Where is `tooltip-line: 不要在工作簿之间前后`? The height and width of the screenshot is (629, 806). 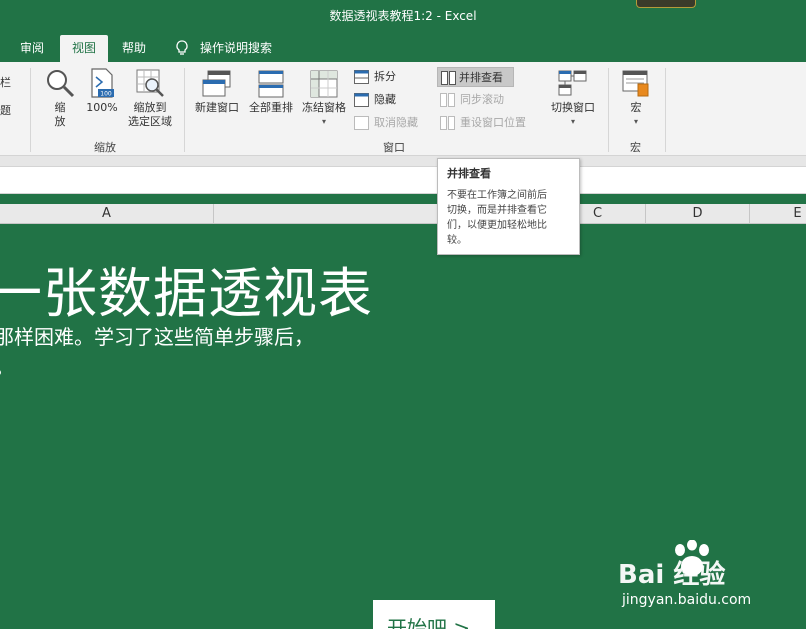
tooltip-line: 不要在工作簿之间前后 is located at coordinates (497, 195).